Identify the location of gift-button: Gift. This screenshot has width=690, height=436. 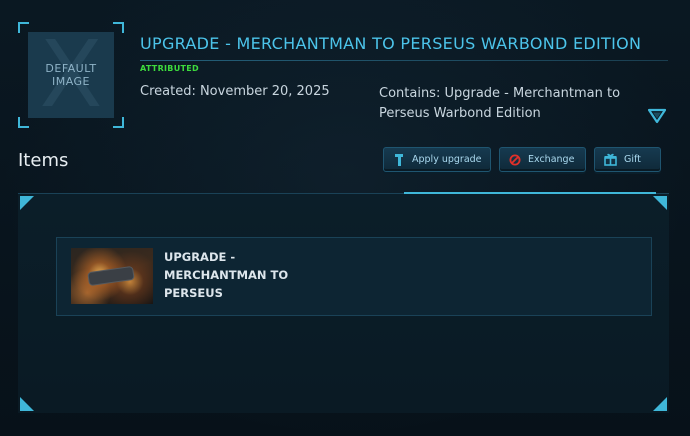
(627, 159).